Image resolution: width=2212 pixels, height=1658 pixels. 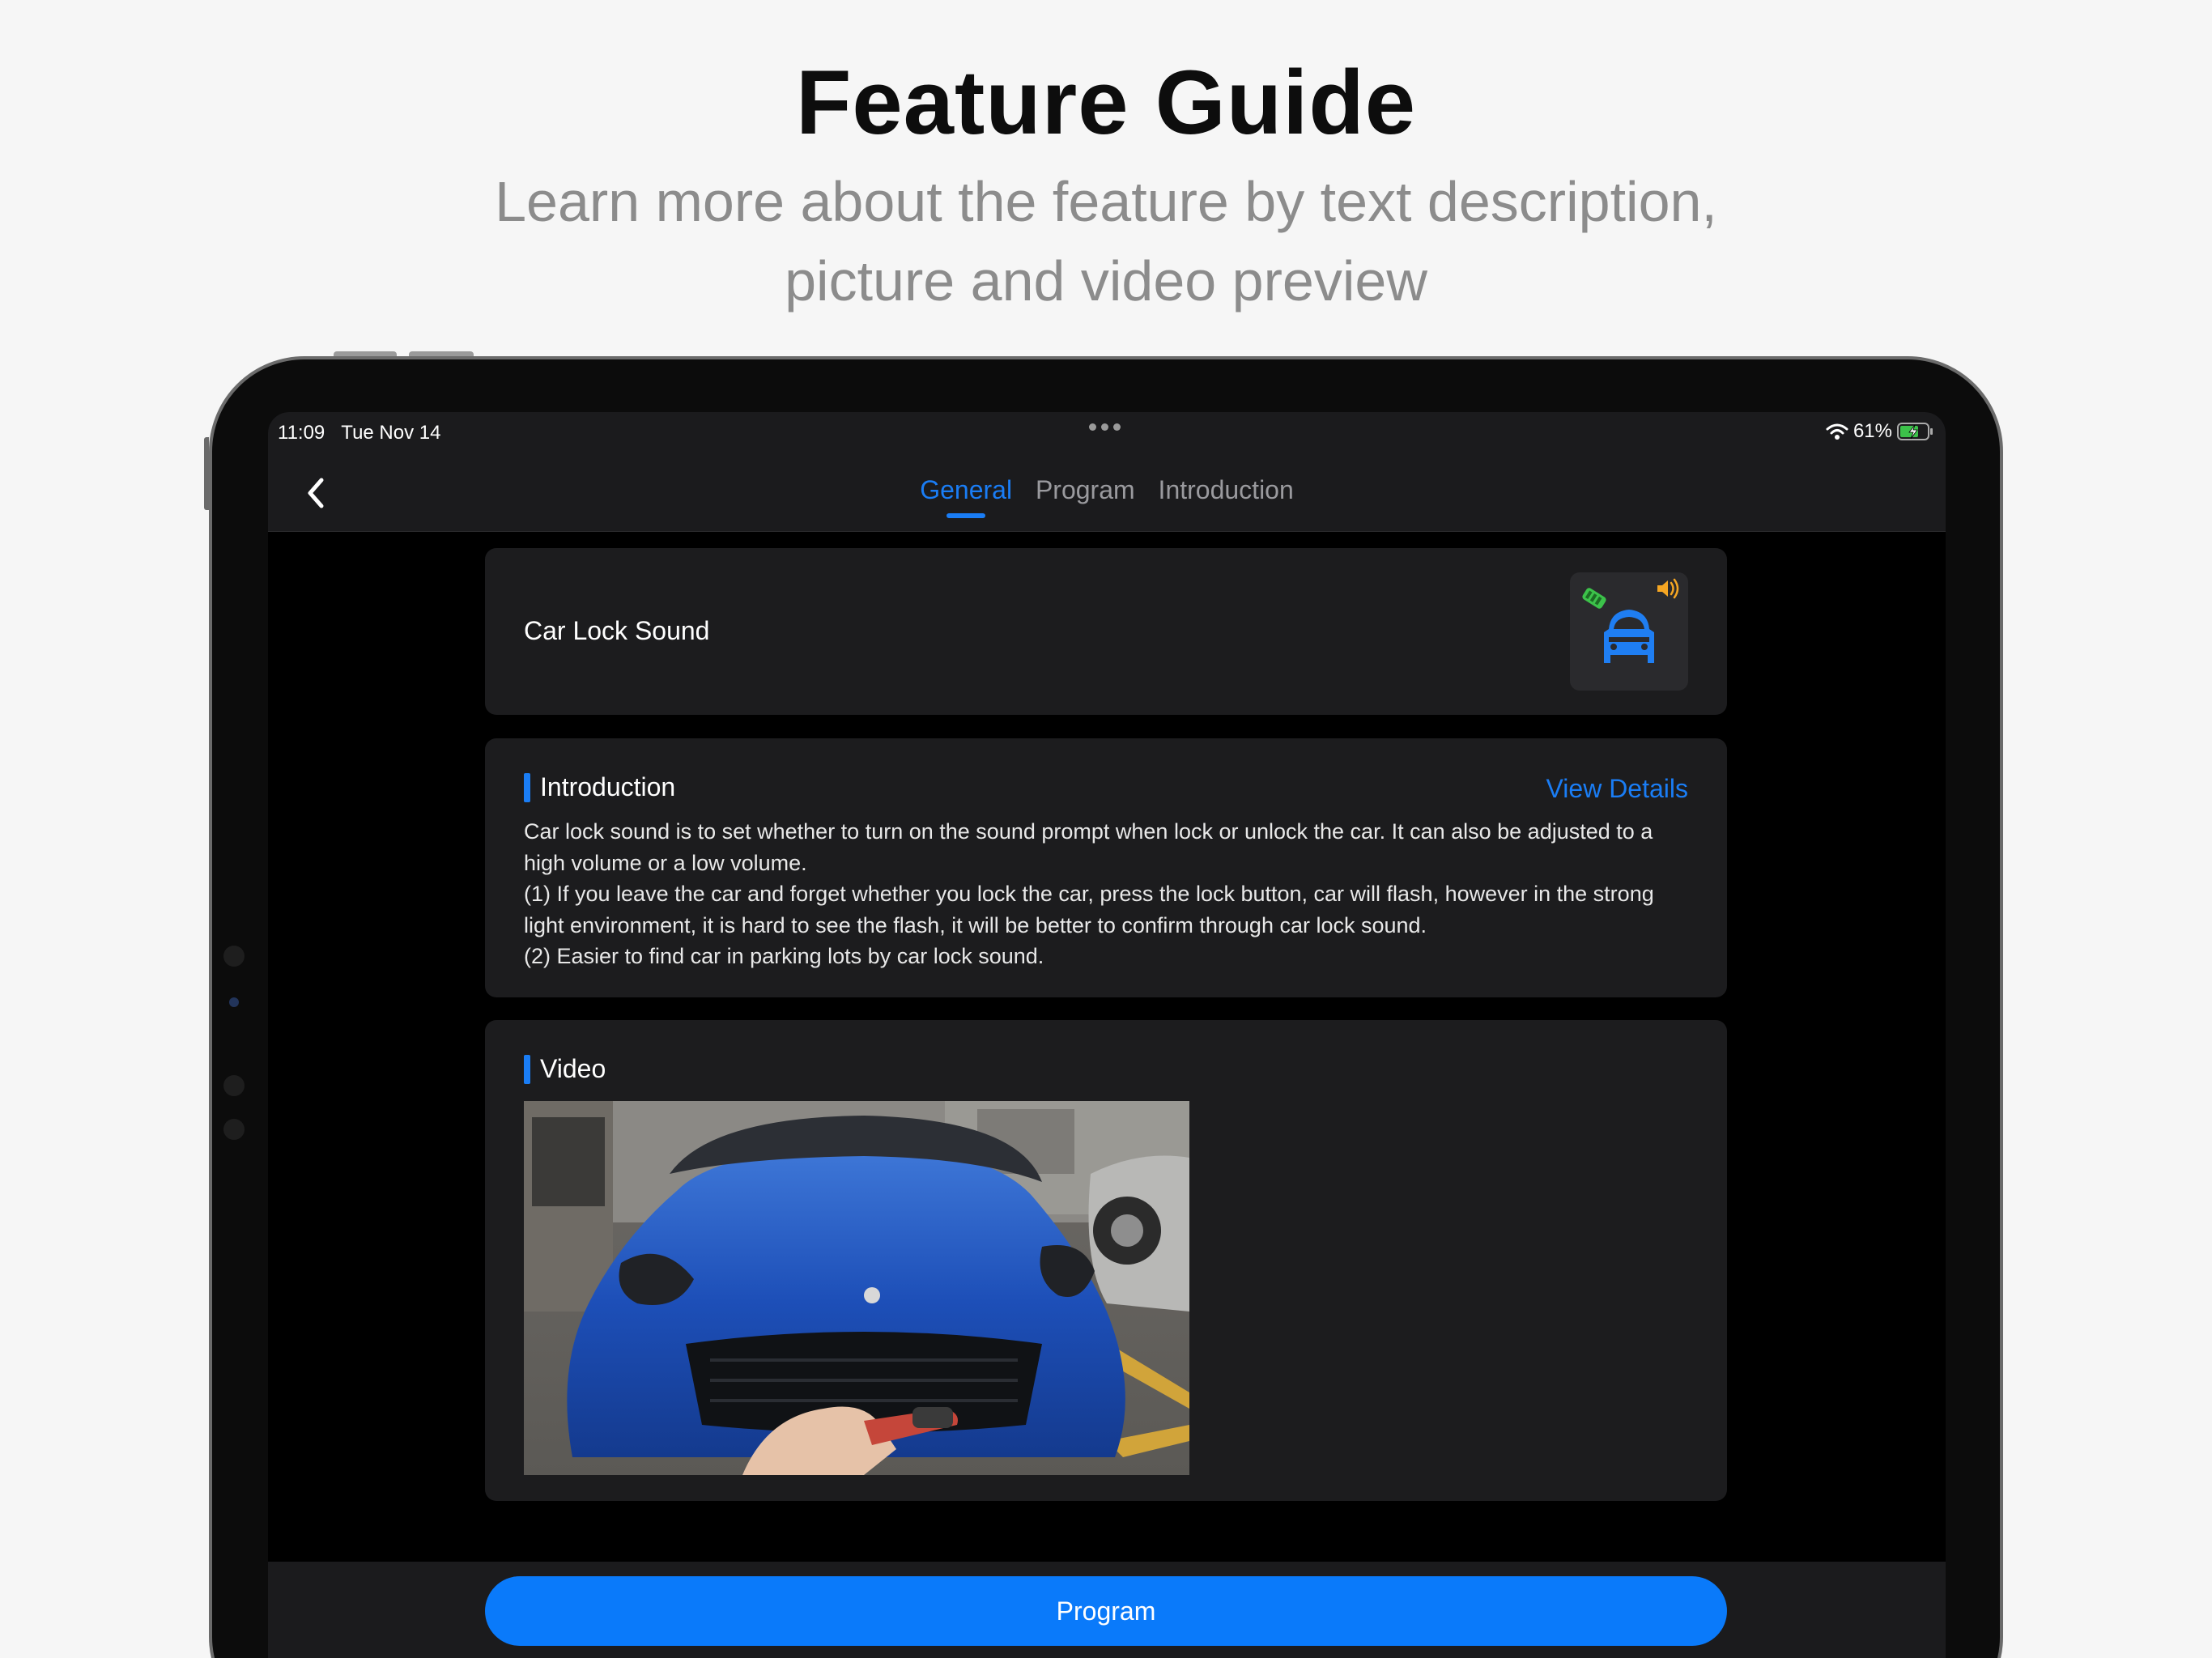 I want to click on video-header: Video, so click(x=565, y=1069).